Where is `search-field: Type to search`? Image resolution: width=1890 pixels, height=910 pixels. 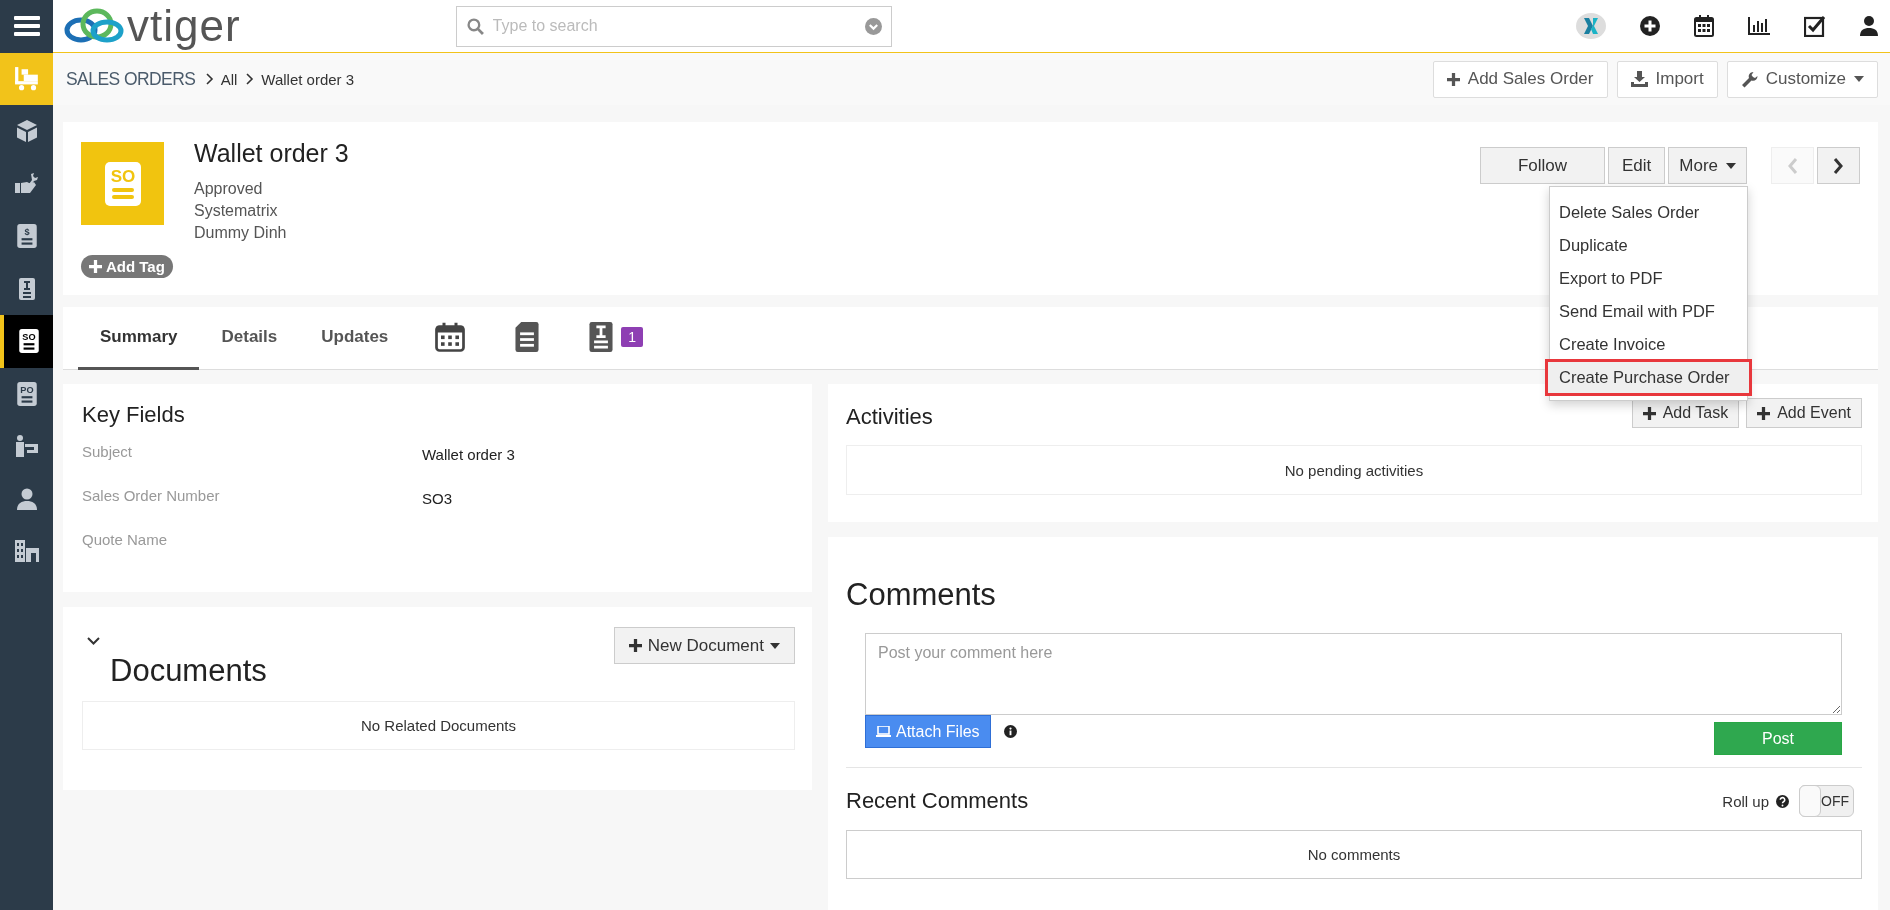
search-field: Type to search is located at coordinates (673, 26).